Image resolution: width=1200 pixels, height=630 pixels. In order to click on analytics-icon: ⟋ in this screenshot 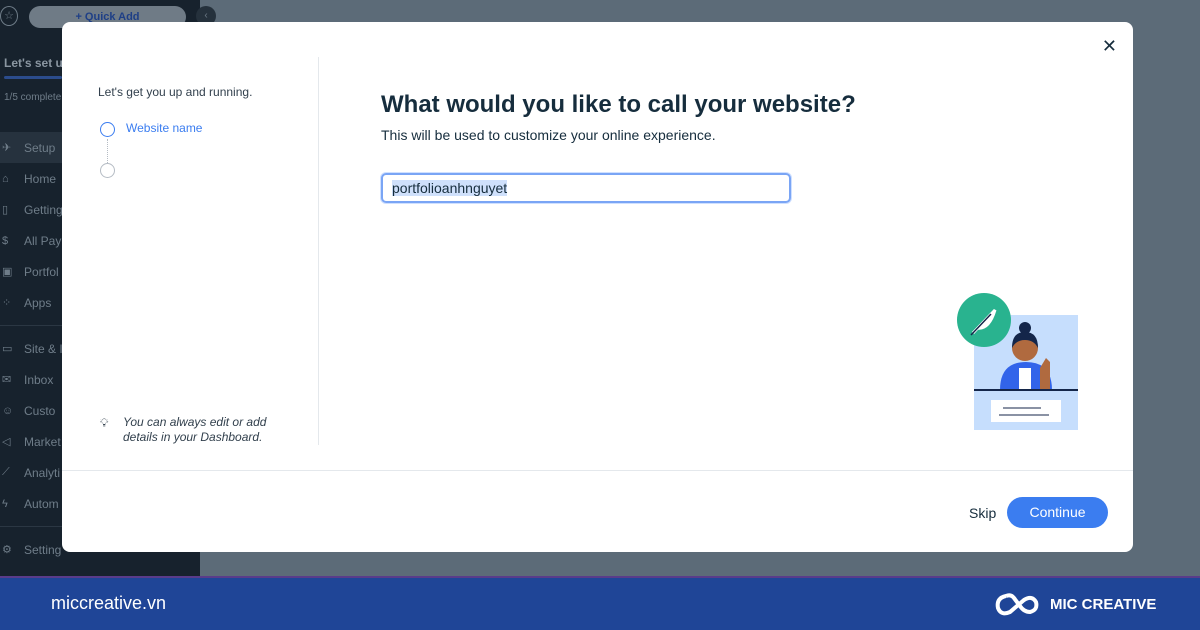, I will do `click(6, 472)`.